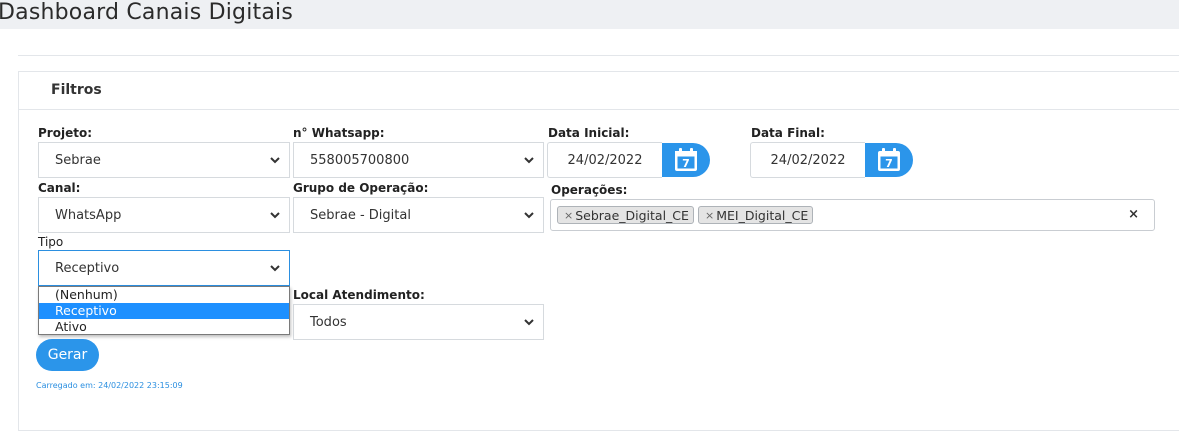  Describe the element at coordinates (87, 268) in the screenshot. I see `tipo-value: Receptivo` at that location.